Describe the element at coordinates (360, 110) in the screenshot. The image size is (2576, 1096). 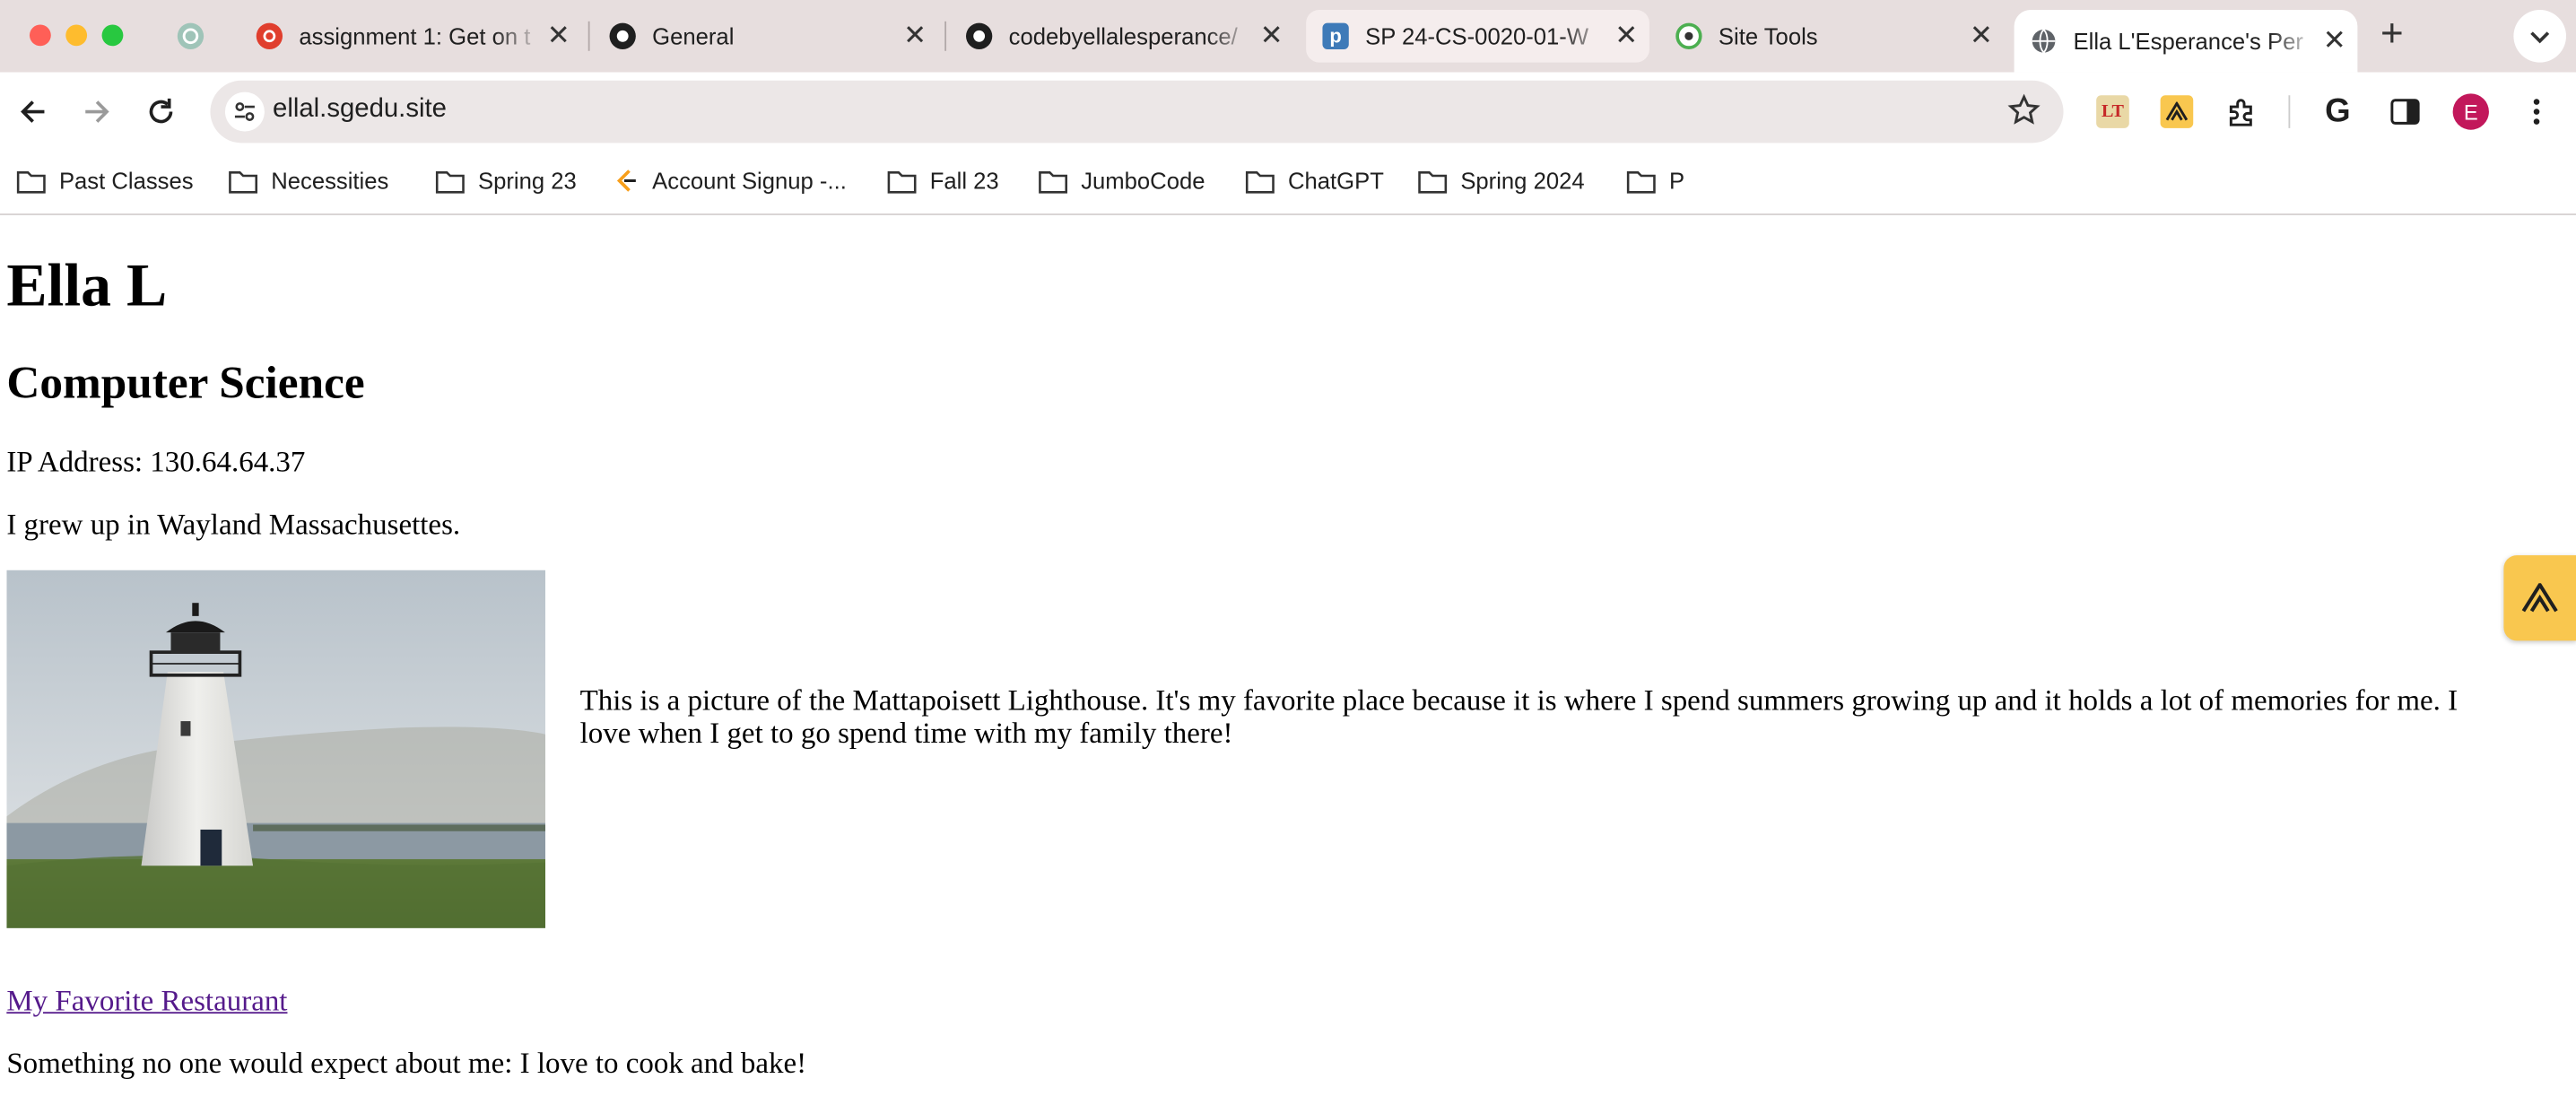
I see `url-text: ellal.sgedu.site` at that location.